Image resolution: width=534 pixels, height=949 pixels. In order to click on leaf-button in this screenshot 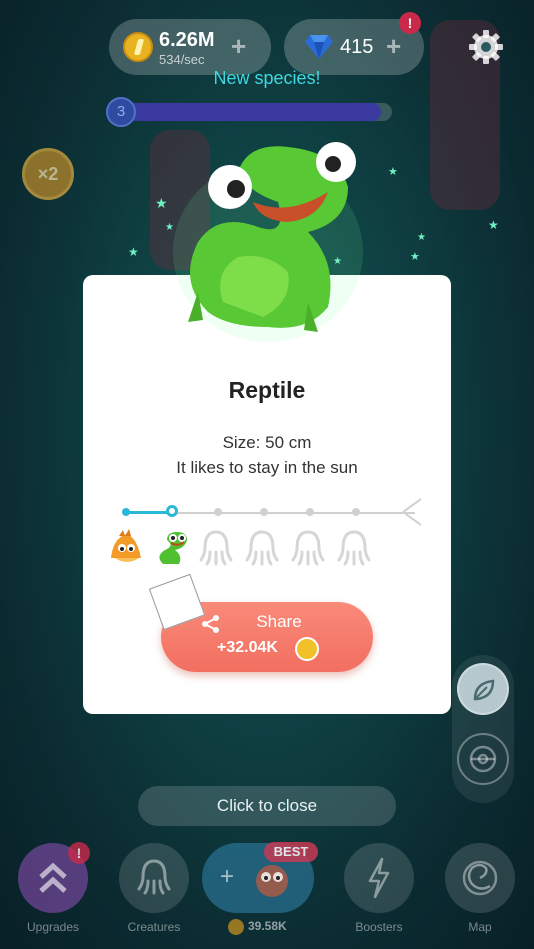, I will do `click(483, 689)`.